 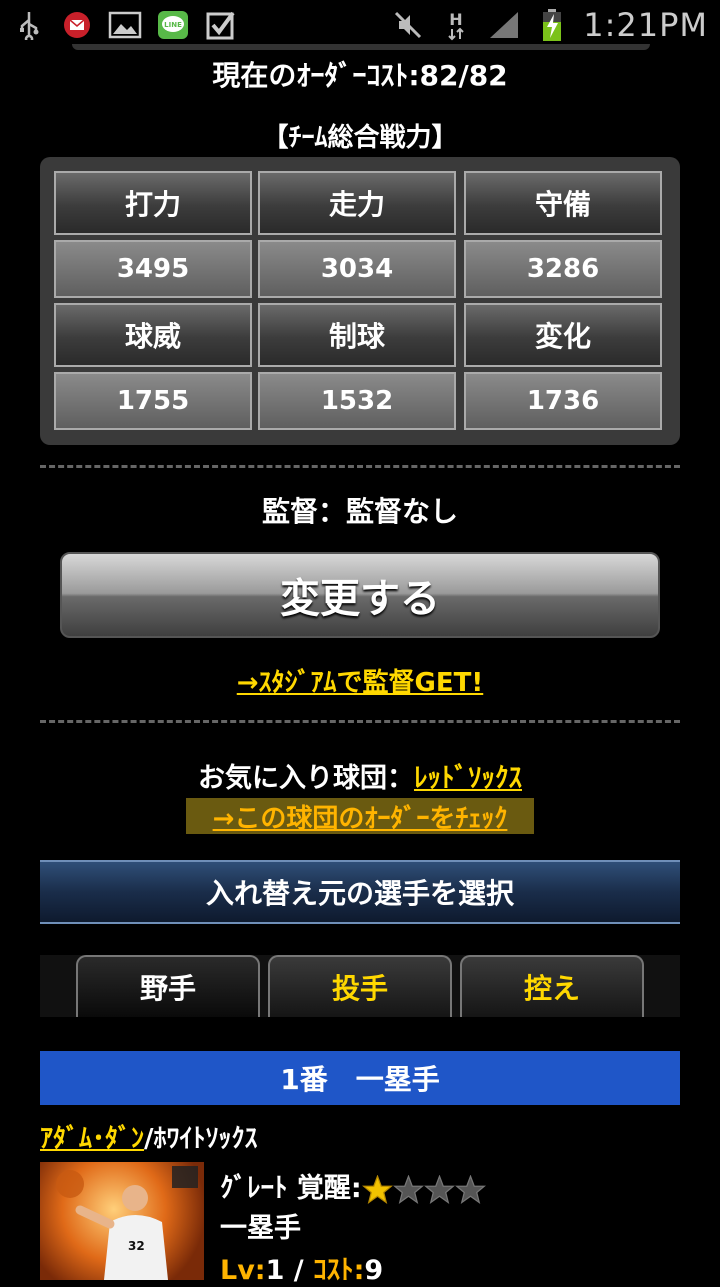 I want to click on player-name-link: ｱﾀﾞﾑ･ﾀﾞﾝ, so click(x=92, y=1139).